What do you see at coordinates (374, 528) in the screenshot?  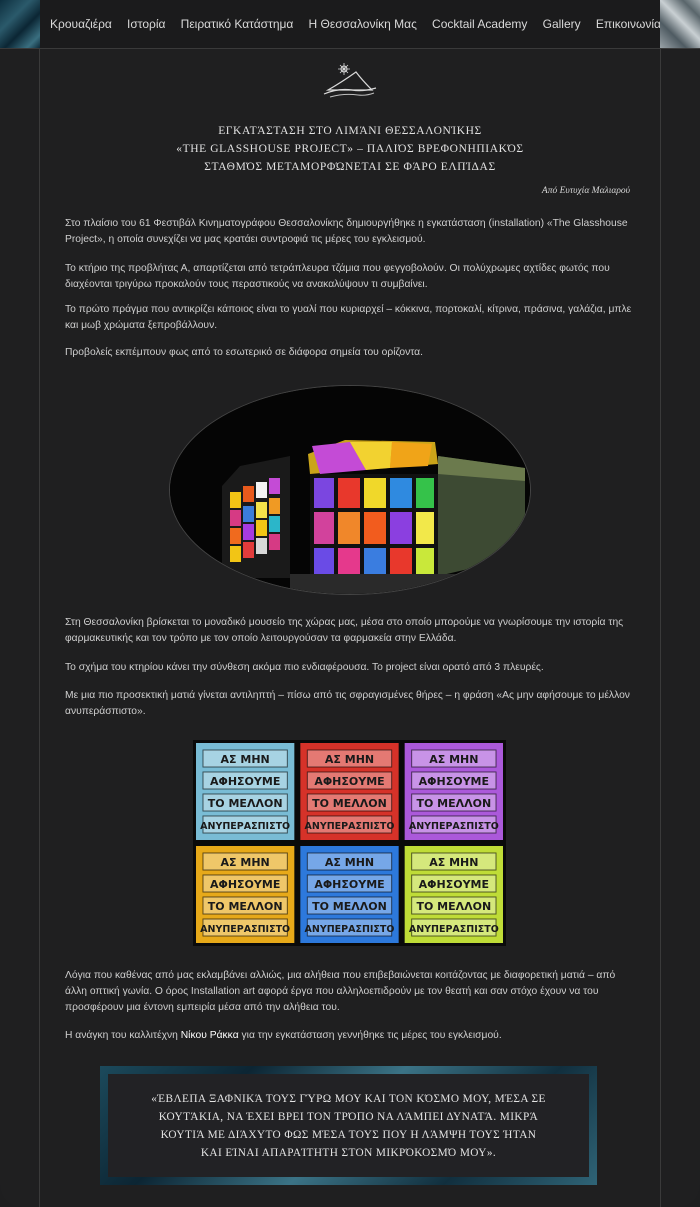 I see `main-window-grid` at bounding box center [374, 528].